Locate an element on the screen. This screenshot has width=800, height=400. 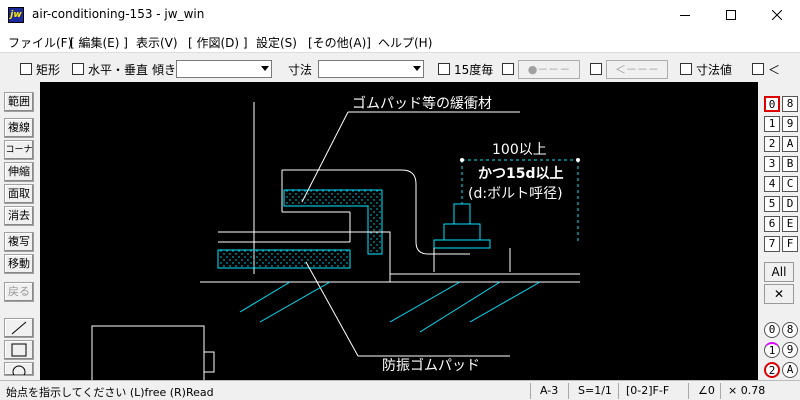
menu-edit: [ 編集(E) ] is located at coordinates (99, 42).